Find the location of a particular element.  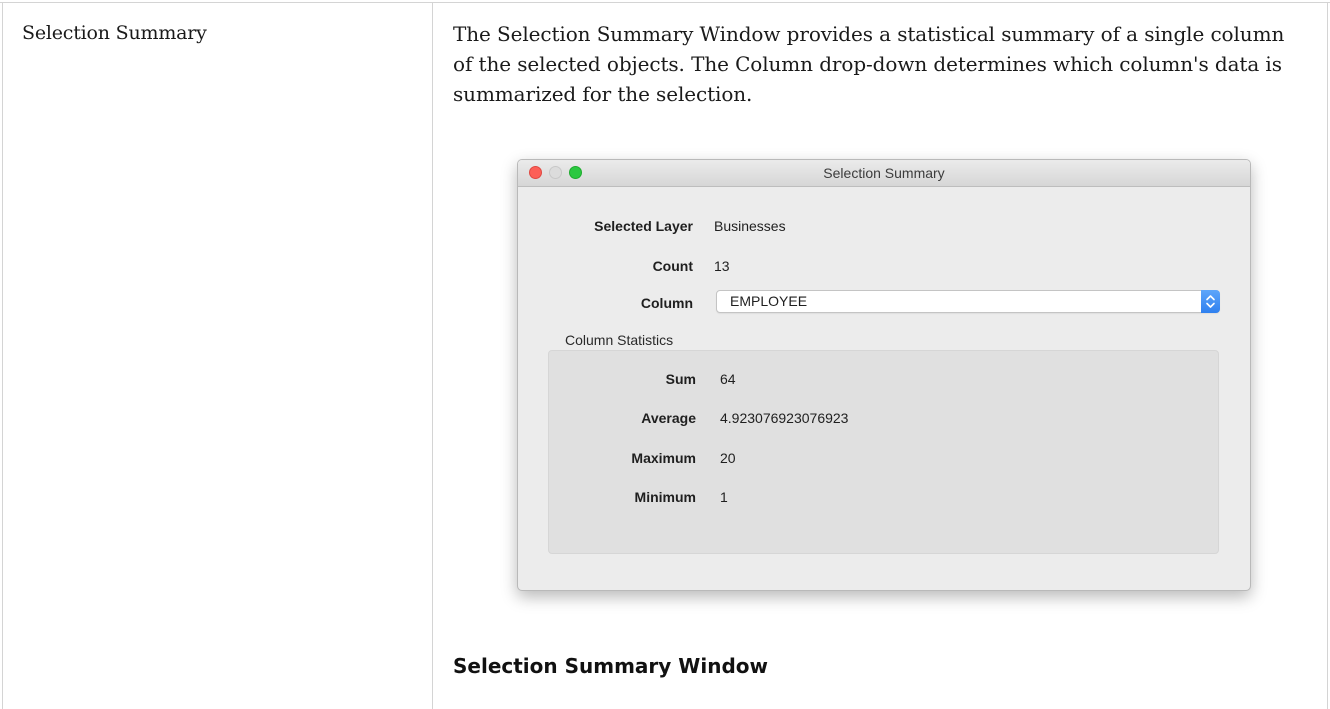

column-dropdown: EMPLOYEE is located at coordinates (968, 301).